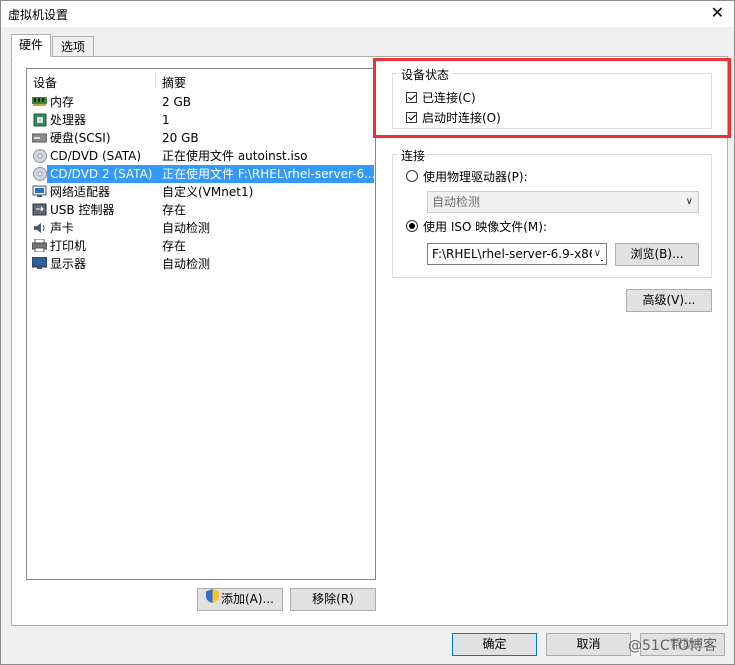  I want to click on device-name: 内存, so click(62, 102).